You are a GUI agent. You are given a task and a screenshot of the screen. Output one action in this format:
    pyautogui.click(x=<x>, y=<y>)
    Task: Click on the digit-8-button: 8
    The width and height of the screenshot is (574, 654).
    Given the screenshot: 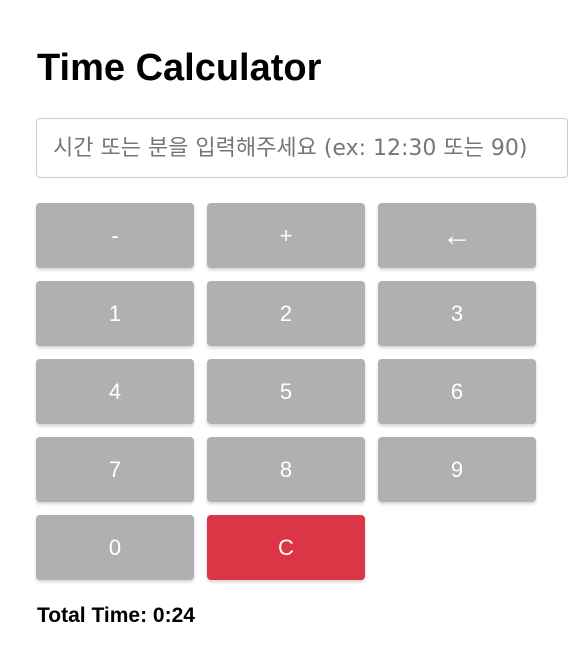 What is the action you would take?
    pyautogui.click(x=286, y=469)
    